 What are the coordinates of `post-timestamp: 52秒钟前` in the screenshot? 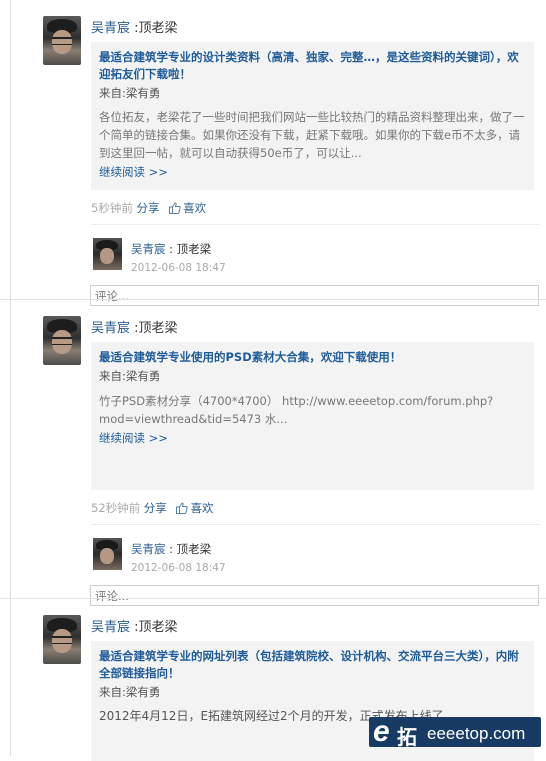 It's located at (116, 508).